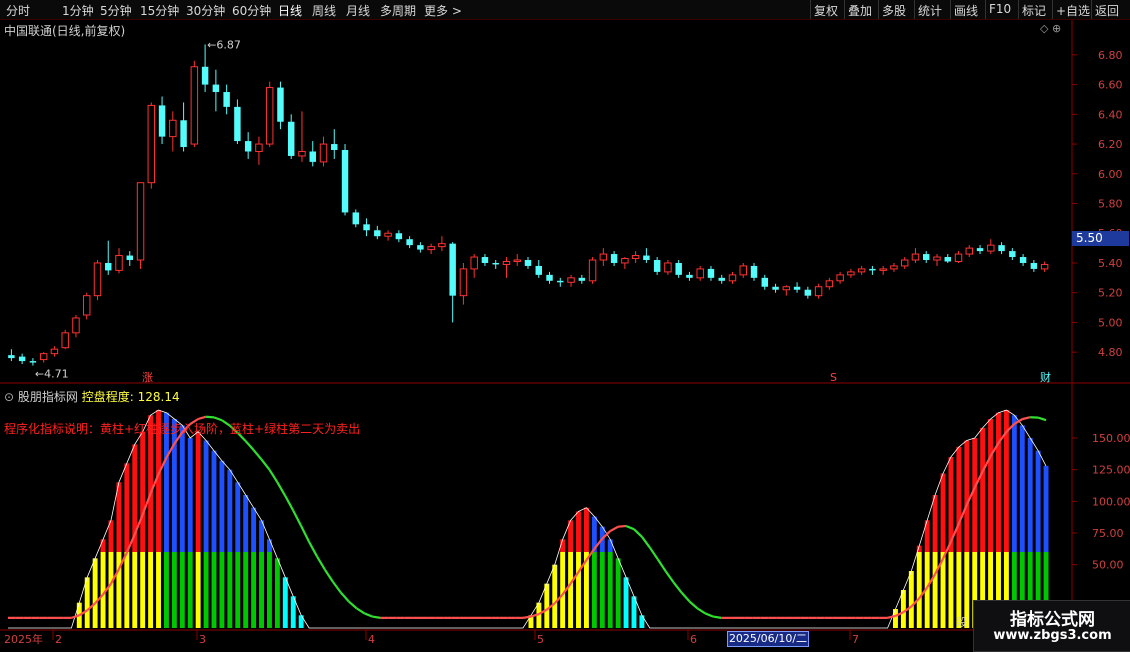  What do you see at coordinates (159, 397) in the screenshot?
I see `indicator-param-value: 128.14` at bounding box center [159, 397].